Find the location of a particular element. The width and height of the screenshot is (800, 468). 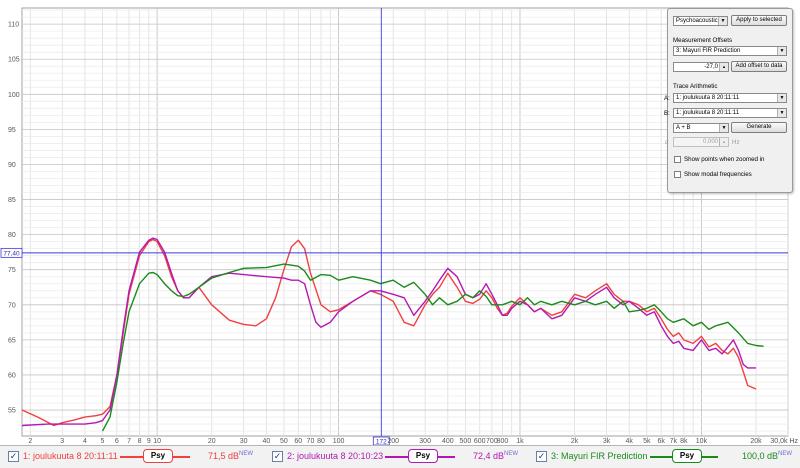

smoothing-select: Psychoacoustic ▼ is located at coordinates (700, 21).